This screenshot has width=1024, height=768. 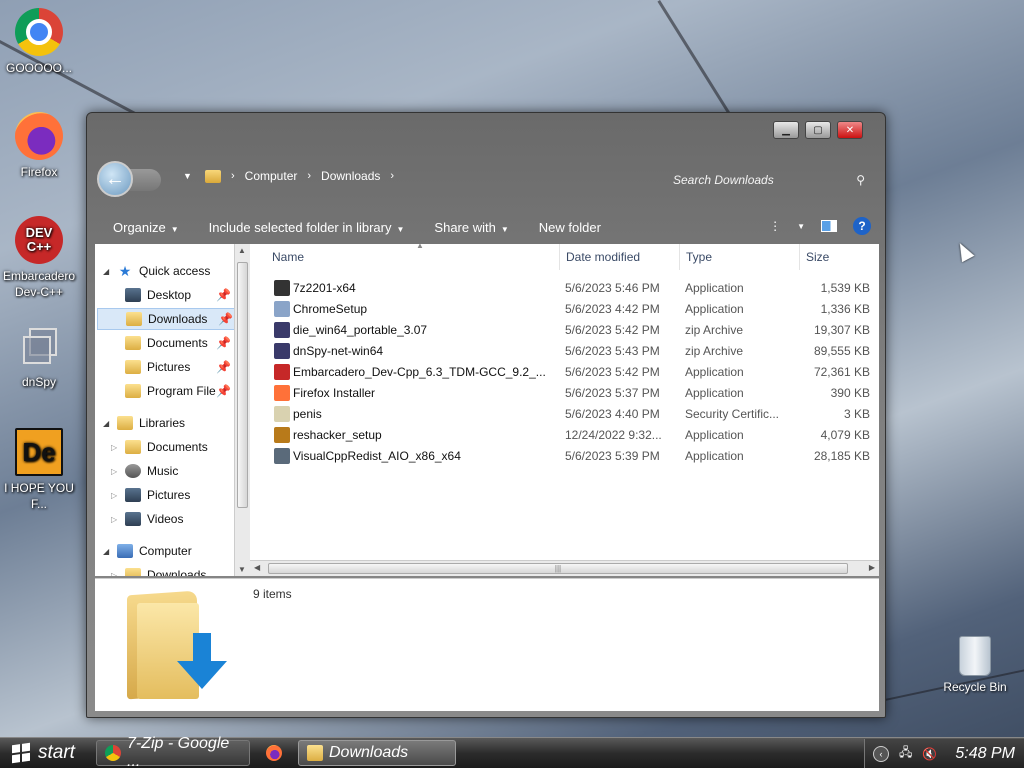 I want to click on music-icon, so click(x=133, y=471).